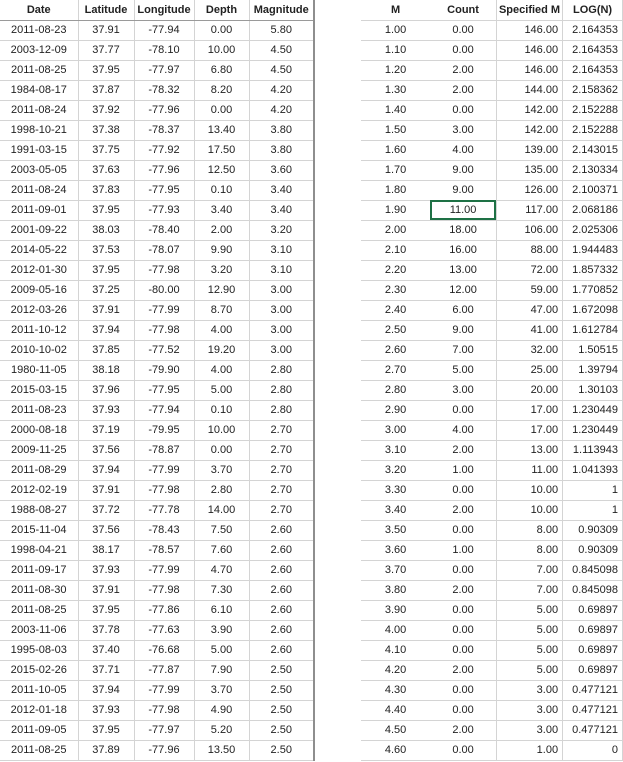 The width and height of the screenshot is (623, 762). What do you see at coordinates (592, 350) in the screenshot?
I see `cell-log-n: 1.50515` at bounding box center [592, 350].